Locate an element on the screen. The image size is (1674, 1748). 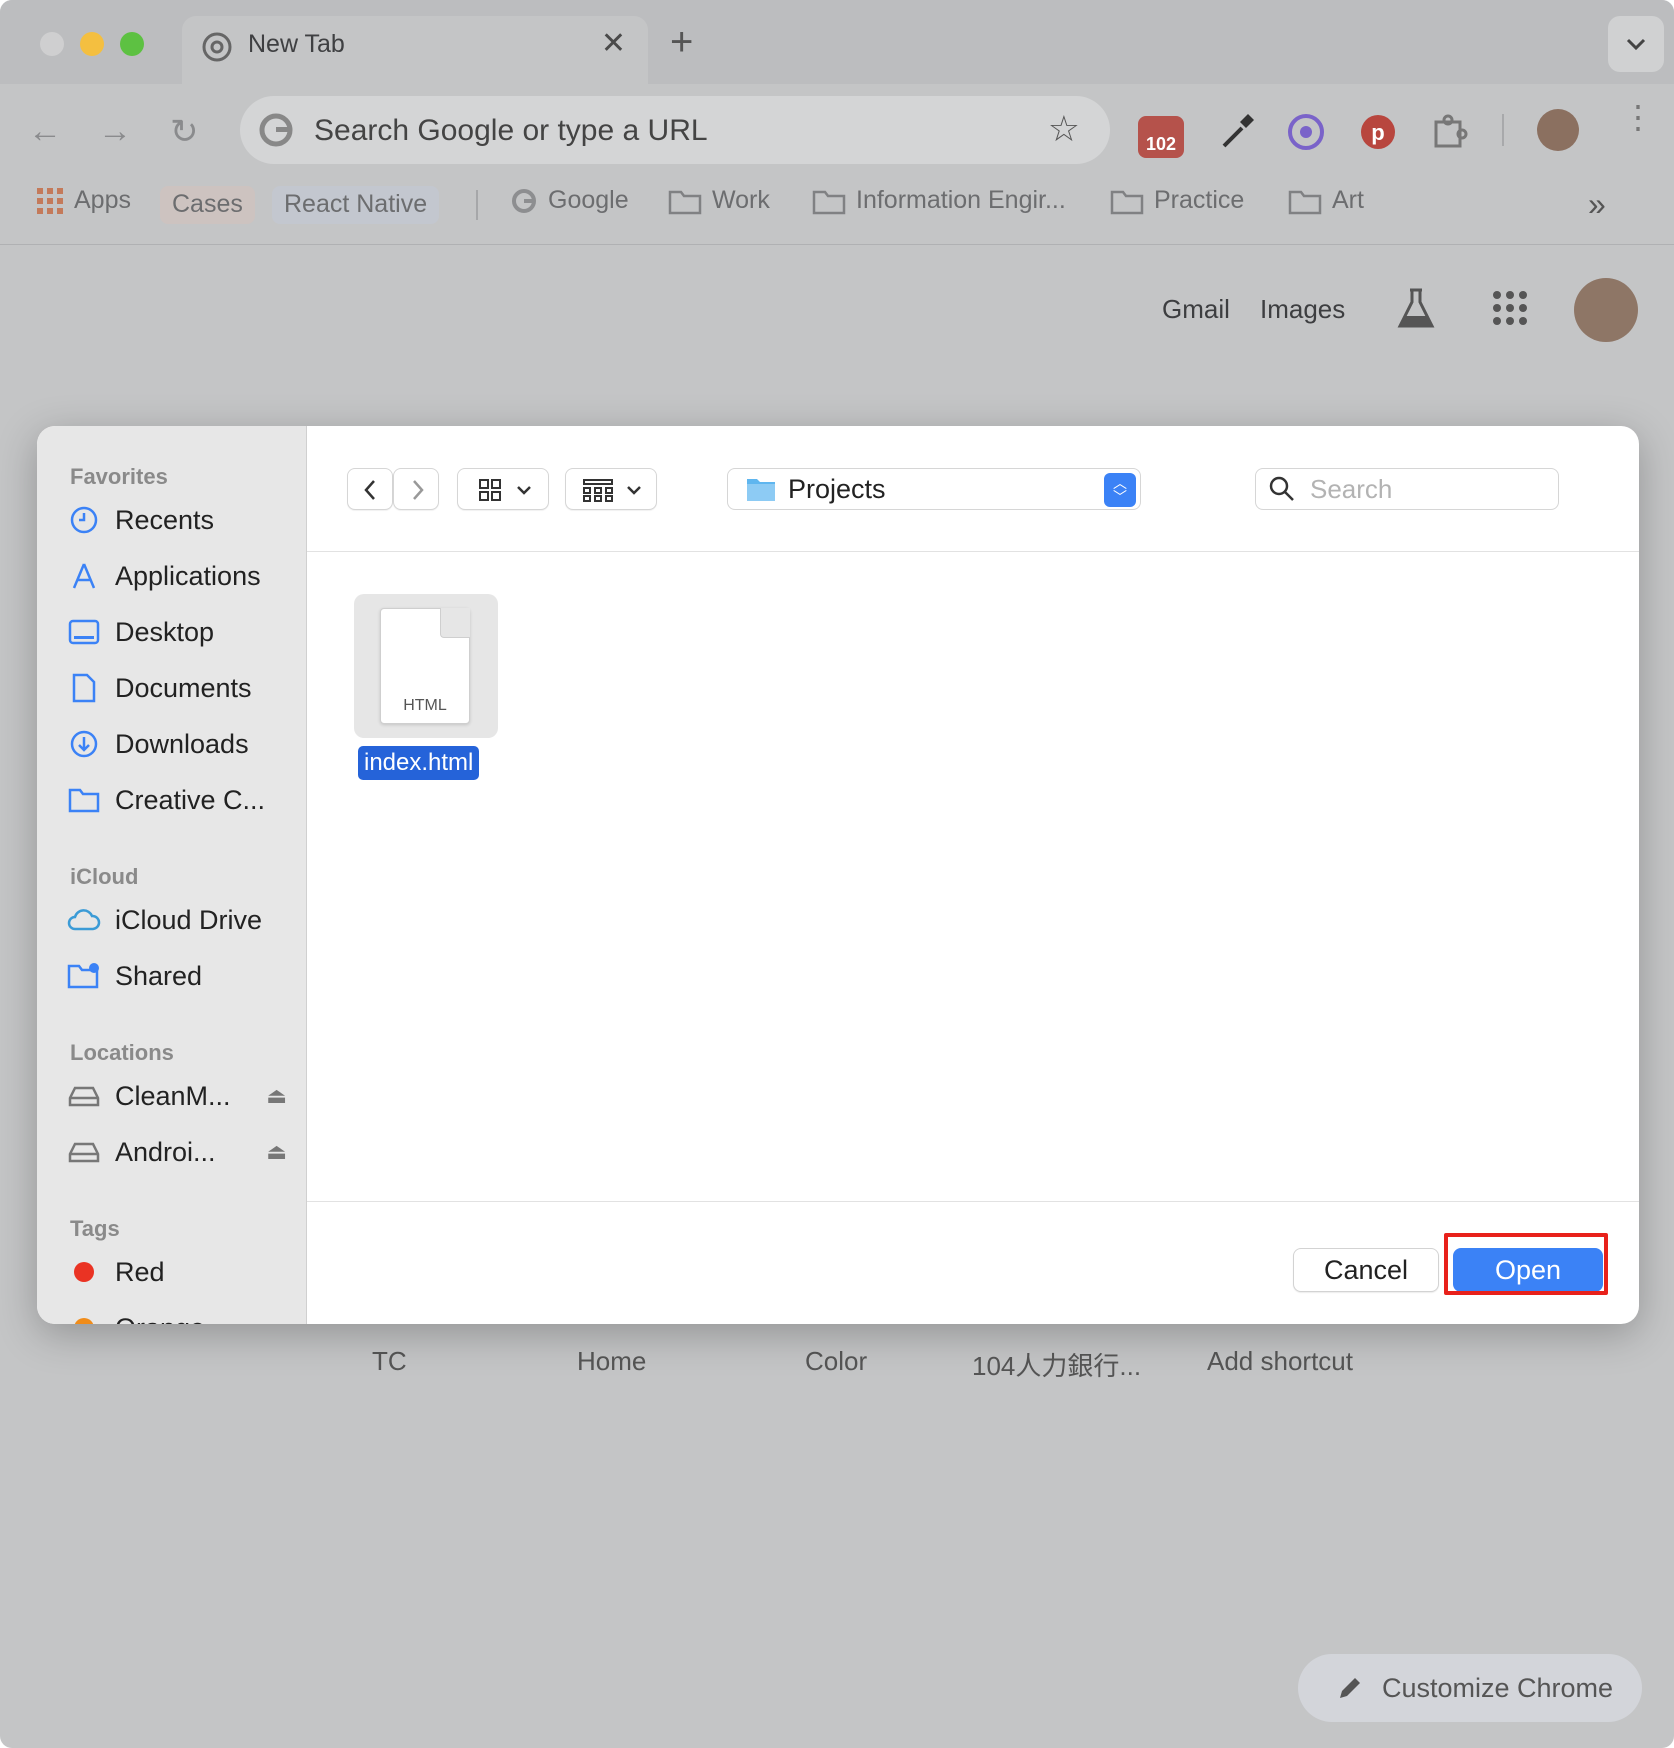
account-avatar is located at coordinates (1606, 310).